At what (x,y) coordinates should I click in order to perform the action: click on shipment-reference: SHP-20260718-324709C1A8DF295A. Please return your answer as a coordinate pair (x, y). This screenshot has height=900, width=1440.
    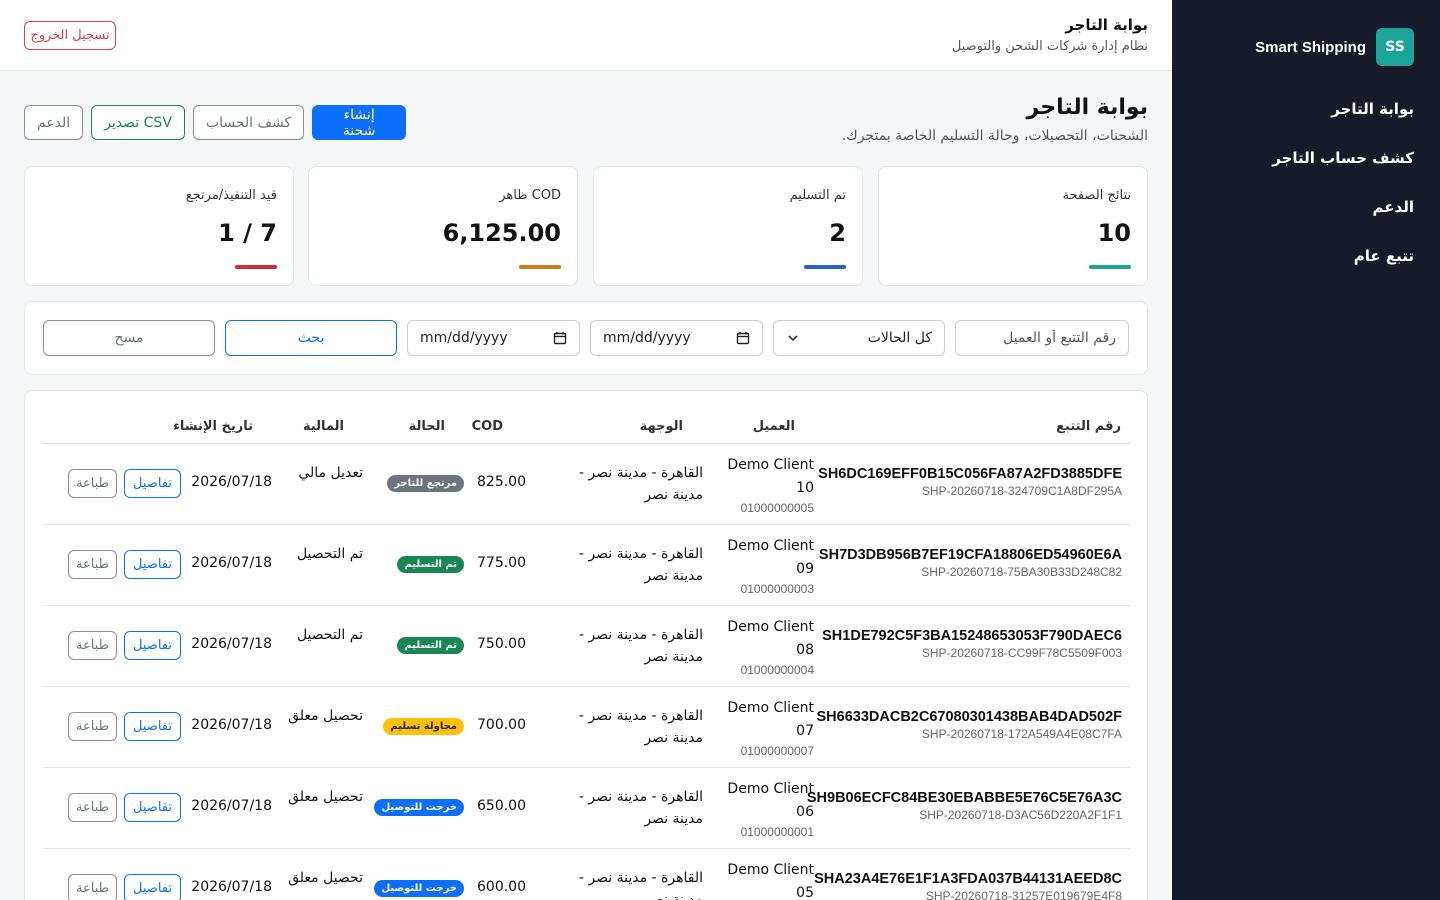
    Looking at the image, I should click on (1021, 491).